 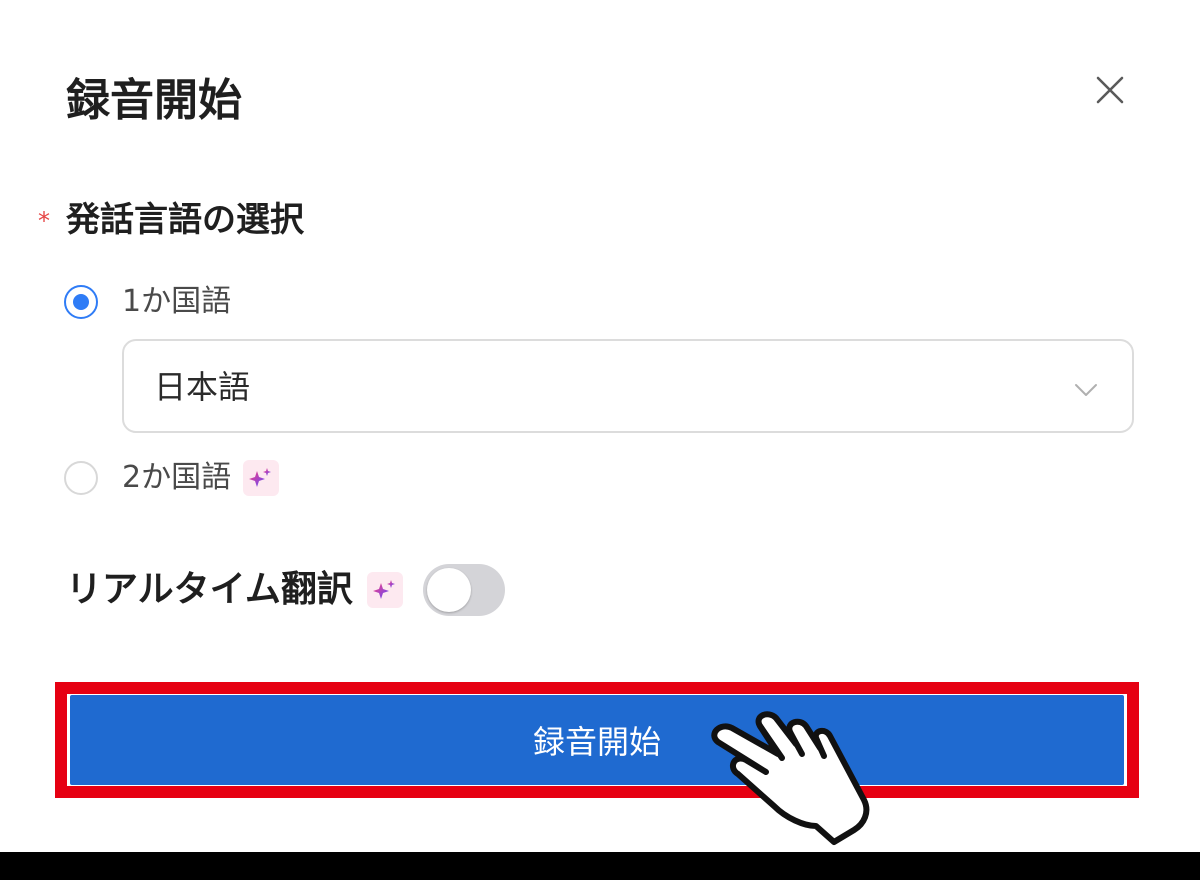 What do you see at coordinates (154, 100) in the screenshot?
I see `dialog-title: 録音開始` at bounding box center [154, 100].